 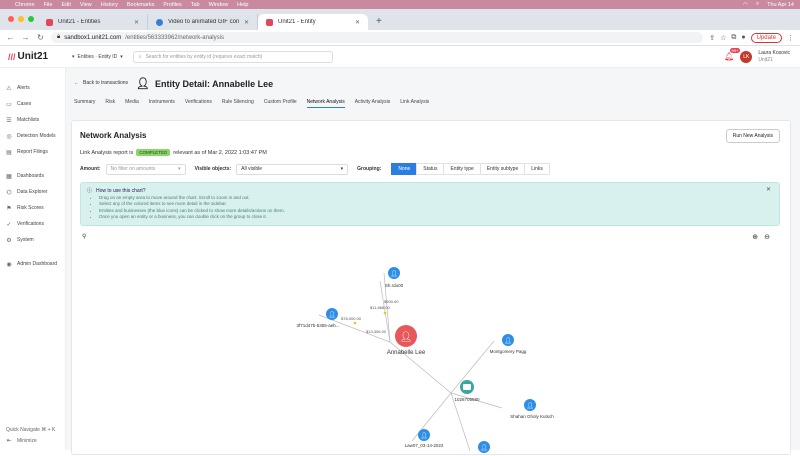 I want to click on back-arrow-icon: ←, so click(x=10, y=37).